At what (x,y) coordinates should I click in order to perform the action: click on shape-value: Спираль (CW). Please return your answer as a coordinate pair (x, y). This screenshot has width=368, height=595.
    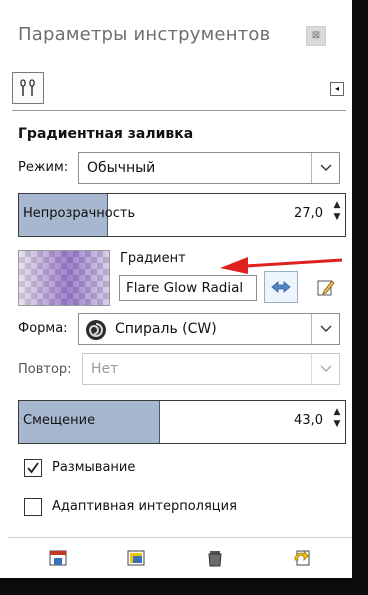
    Looking at the image, I should click on (166, 329).